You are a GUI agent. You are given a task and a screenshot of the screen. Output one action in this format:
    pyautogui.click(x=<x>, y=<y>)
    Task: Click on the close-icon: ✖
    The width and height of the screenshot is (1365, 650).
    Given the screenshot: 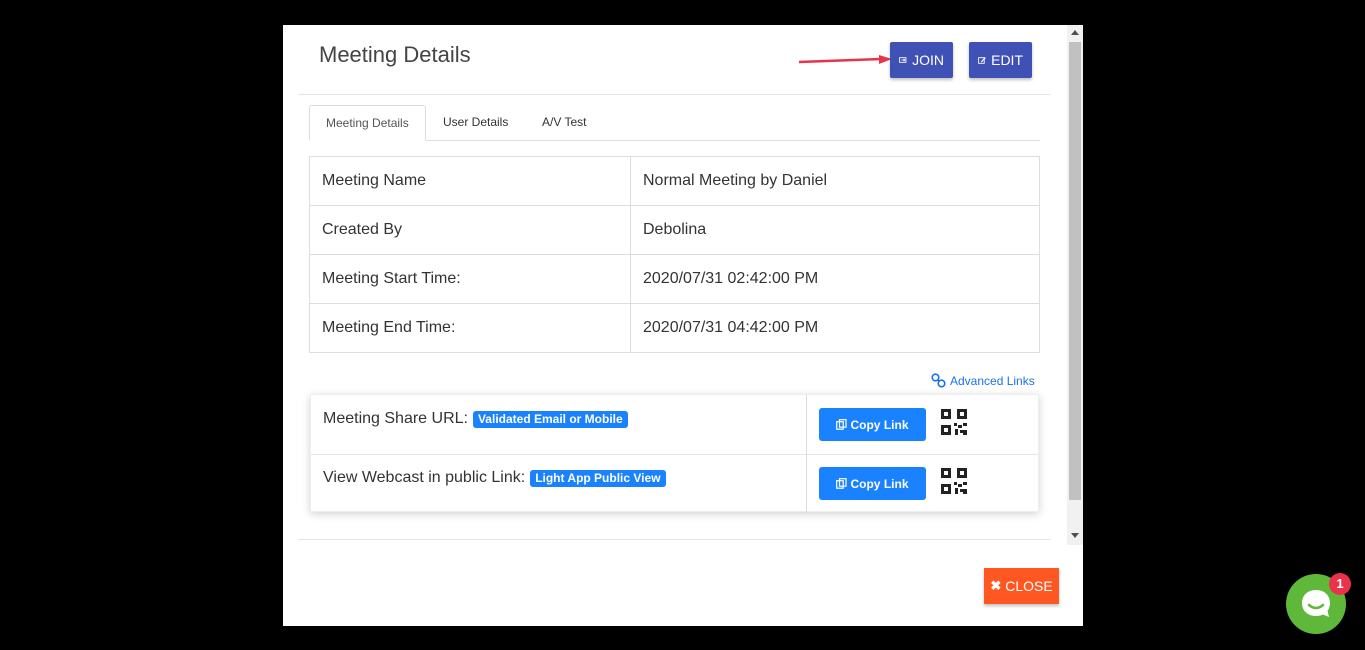 What is the action you would take?
    pyautogui.click(x=996, y=585)
    